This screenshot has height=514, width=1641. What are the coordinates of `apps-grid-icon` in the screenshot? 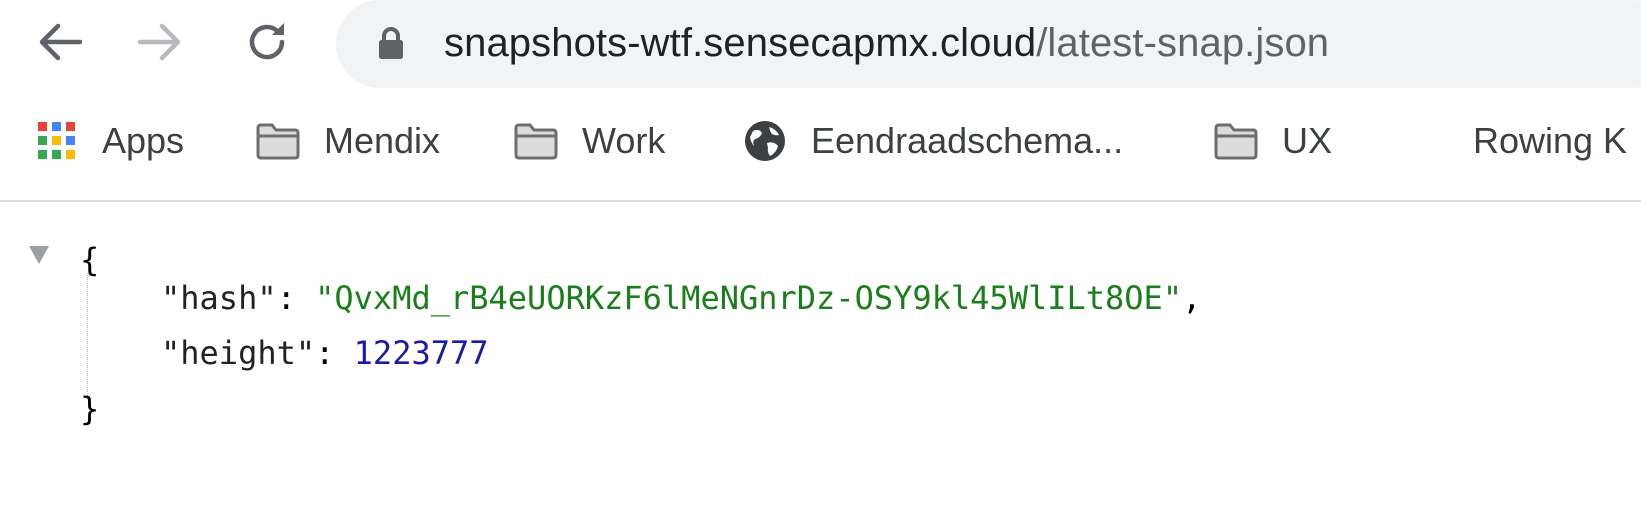 It's located at (56, 140).